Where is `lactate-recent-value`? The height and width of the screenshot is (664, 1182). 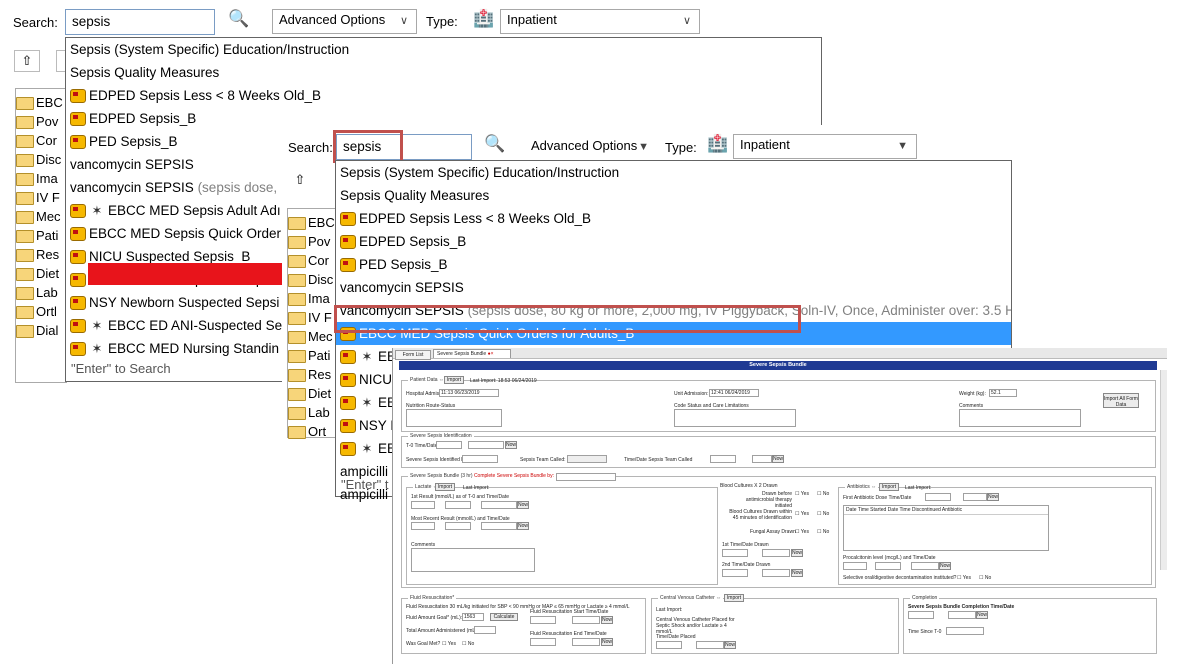
lactate-recent-value is located at coordinates (423, 526).